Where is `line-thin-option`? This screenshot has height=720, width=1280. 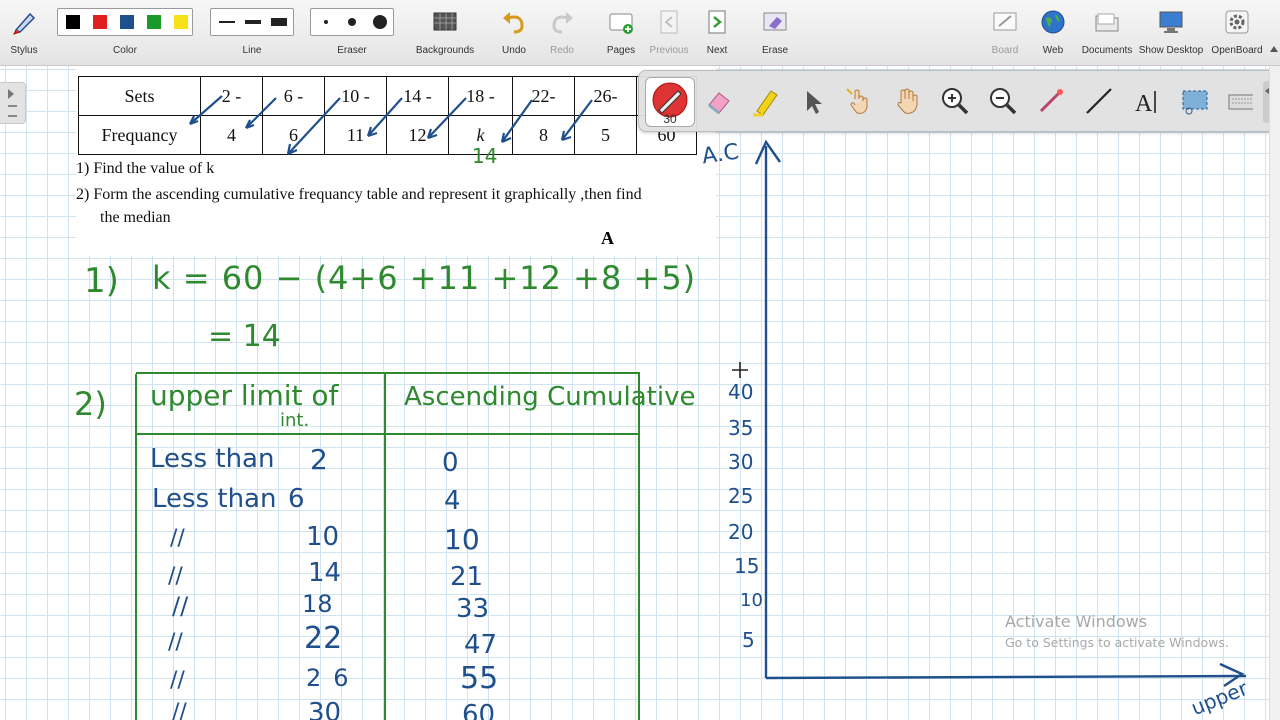
line-thin-option is located at coordinates (227, 22).